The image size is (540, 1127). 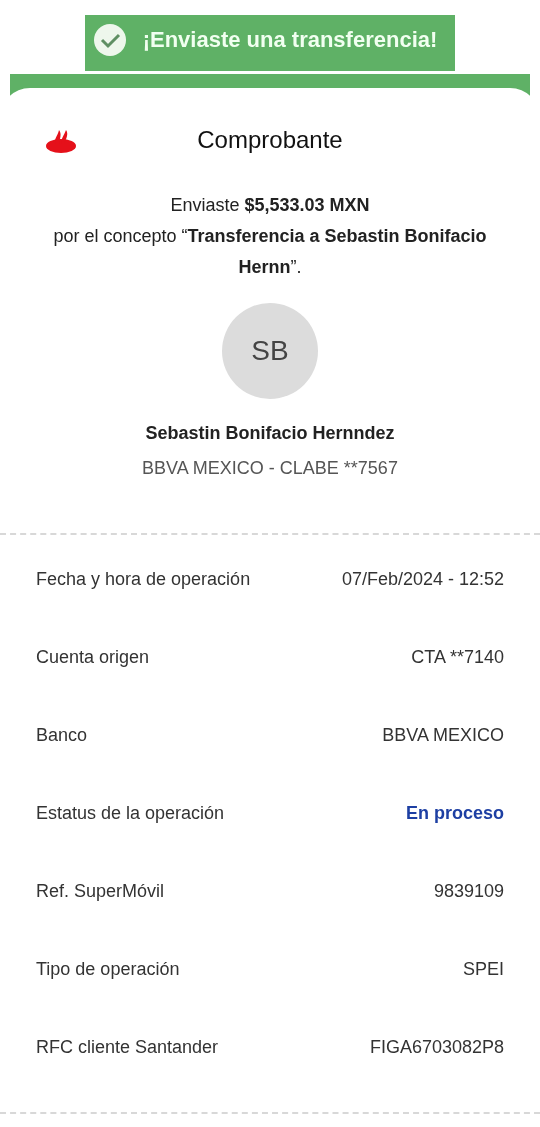 What do you see at coordinates (270, 468) in the screenshot?
I see `recipient-account: BBVA MEXICO - CLABE **7567` at bounding box center [270, 468].